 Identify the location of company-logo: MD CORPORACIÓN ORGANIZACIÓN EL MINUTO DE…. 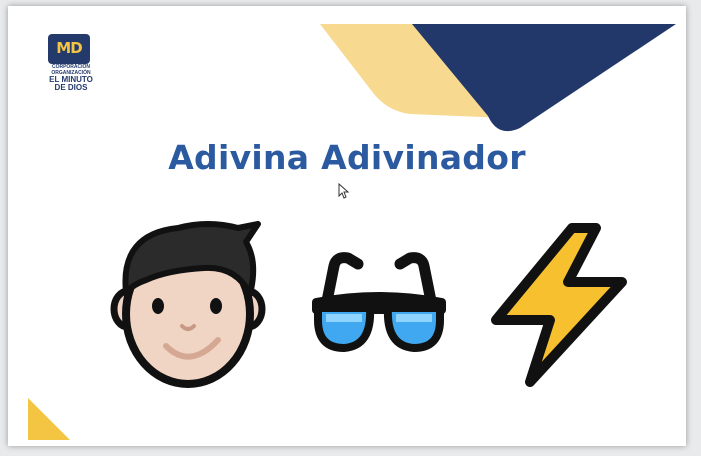
(71, 63).